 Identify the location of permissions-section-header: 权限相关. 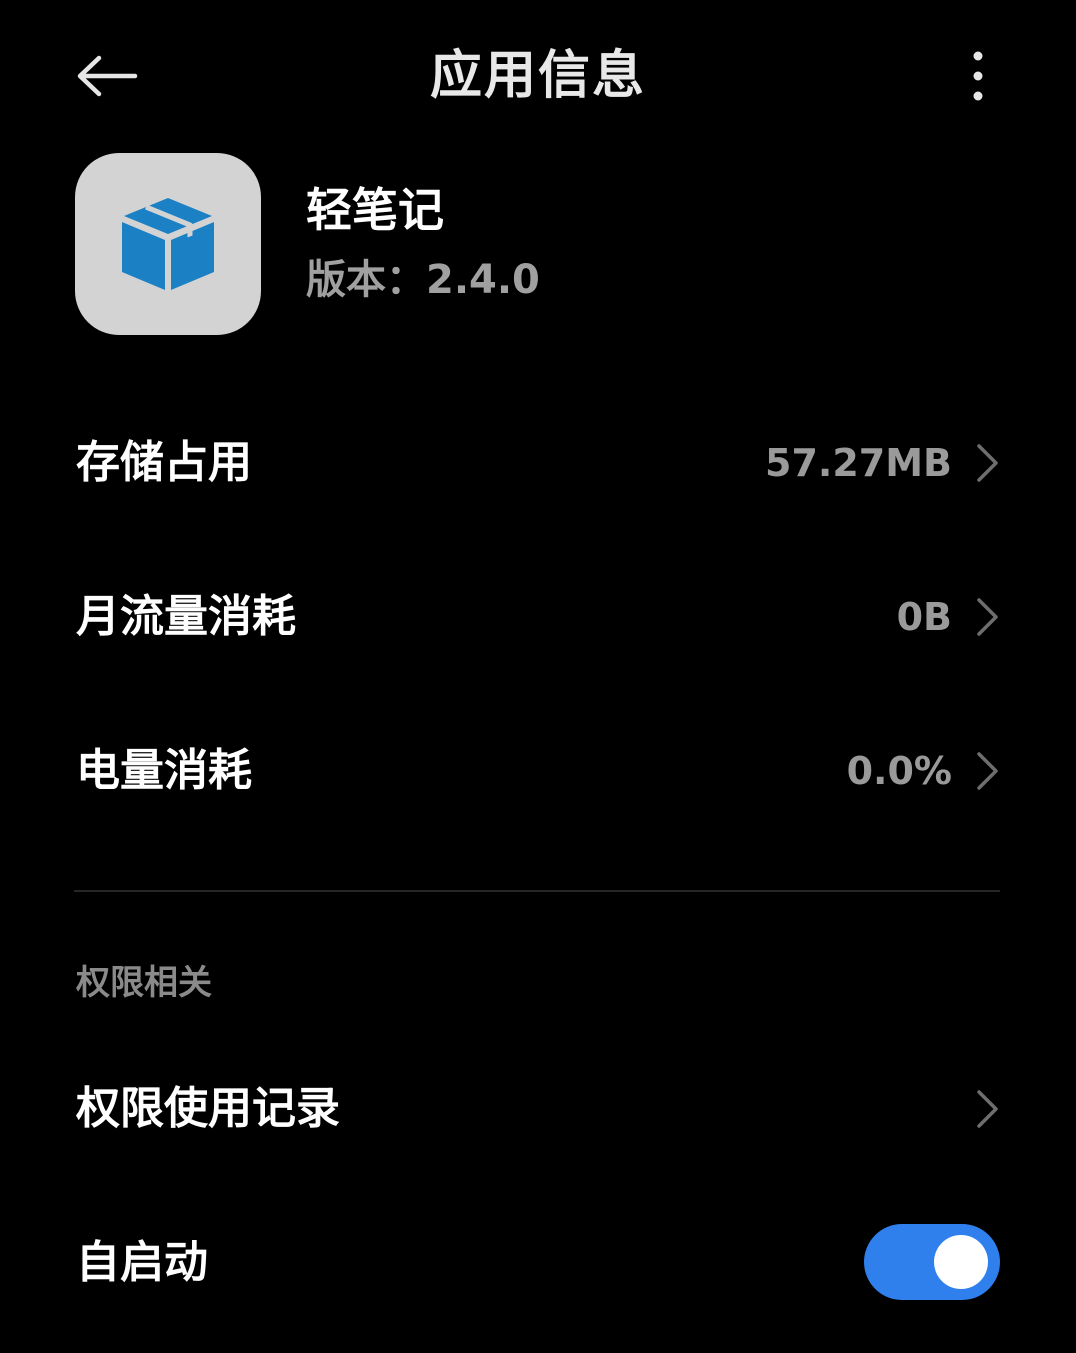
(144, 983).